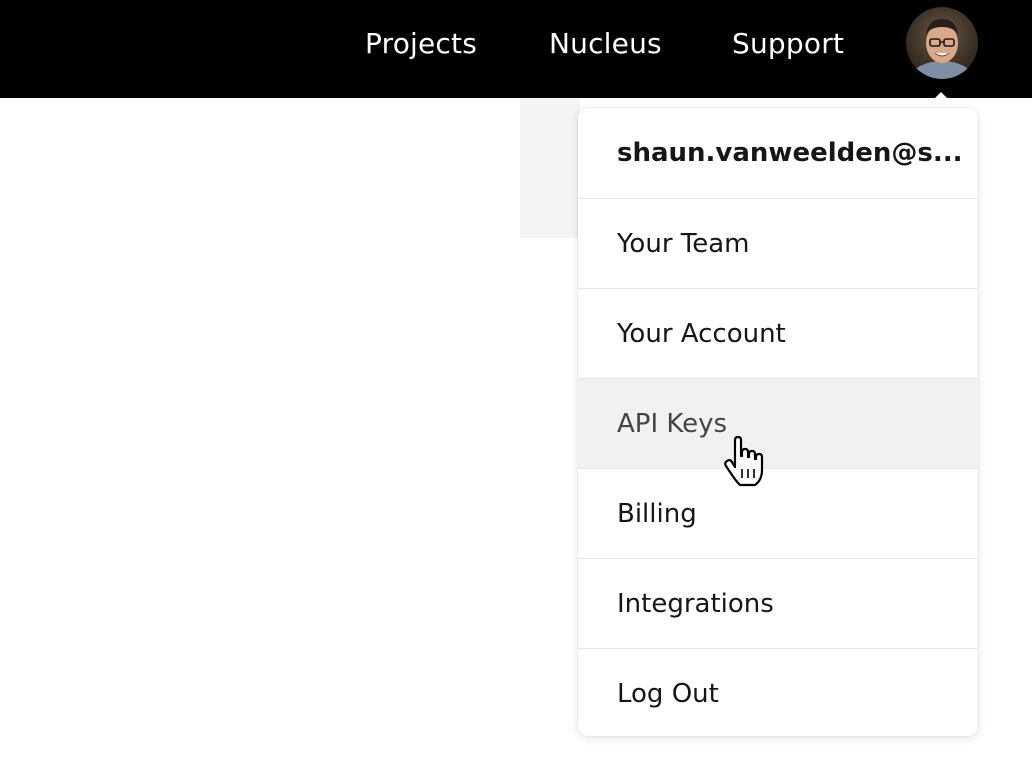  What do you see at coordinates (778, 243) in the screenshot?
I see `menu-item-your-team: Your Team` at bounding box center [778, 243].